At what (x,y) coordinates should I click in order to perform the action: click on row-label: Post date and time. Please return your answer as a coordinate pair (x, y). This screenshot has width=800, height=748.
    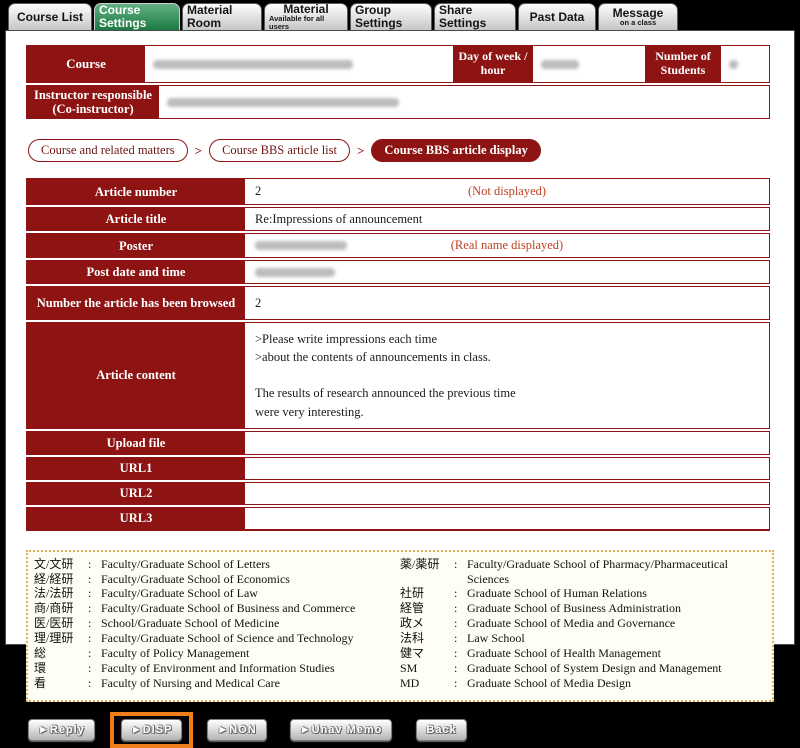
    Looking at the image, I should click on (136, 272).